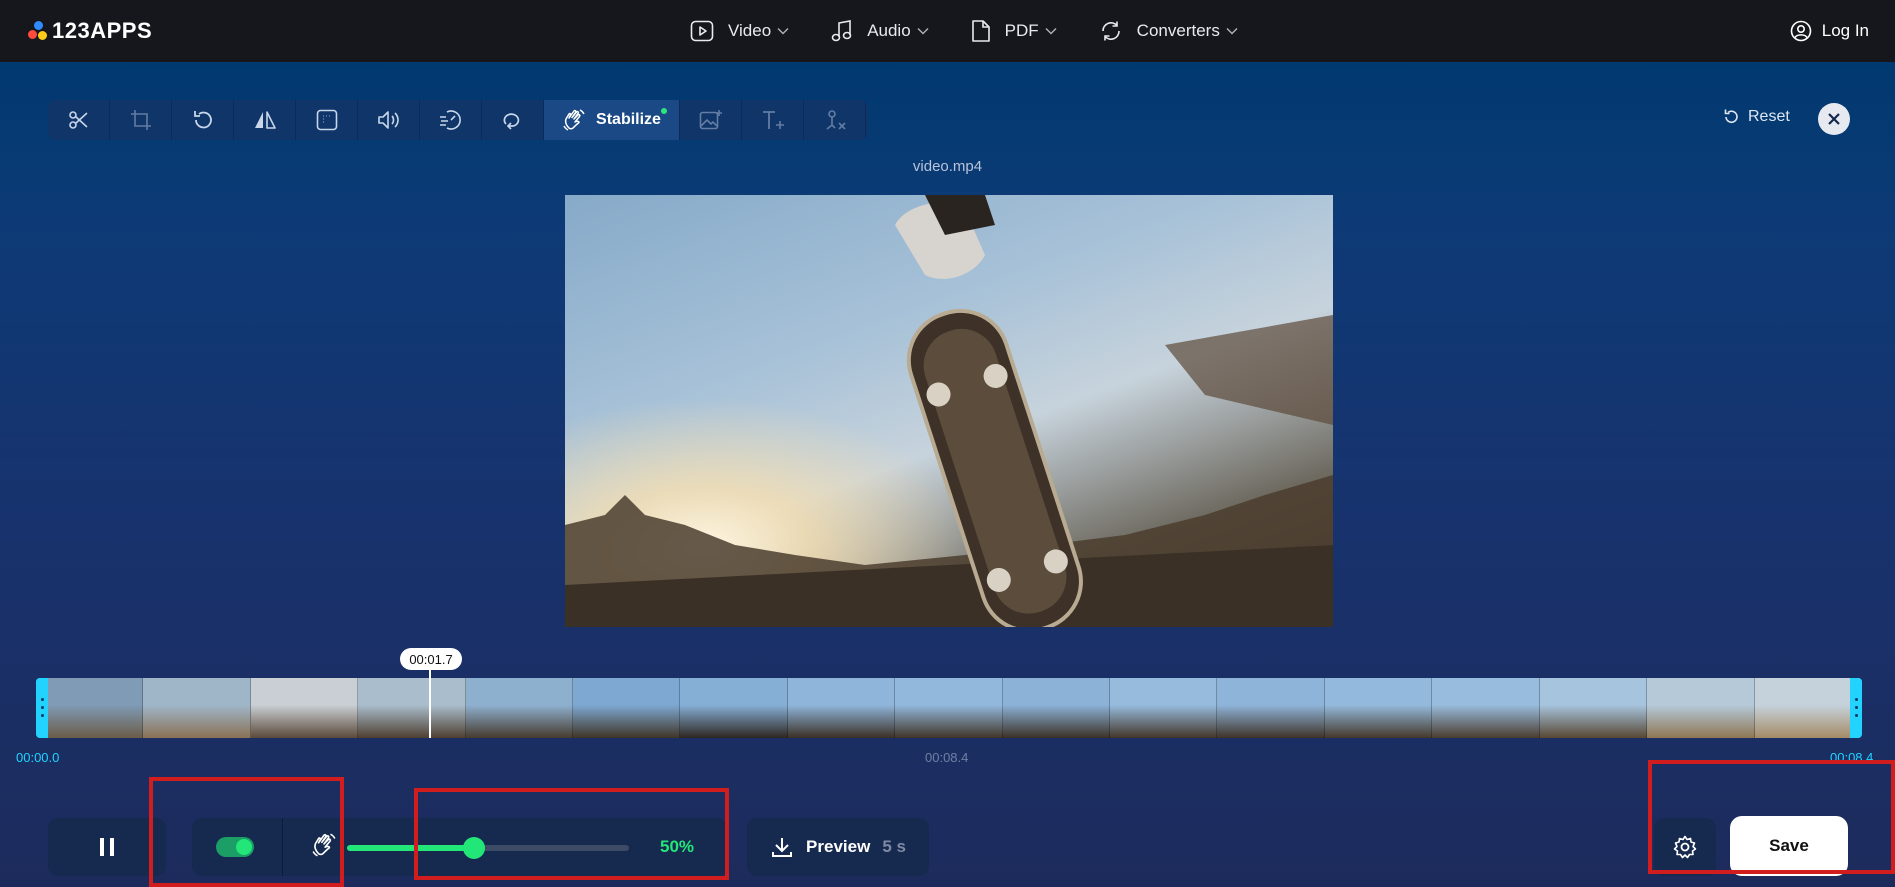 Image resolution: width=1895 pixels, height=887 pixels. I want to click on tool-cut, so click(79, 120).